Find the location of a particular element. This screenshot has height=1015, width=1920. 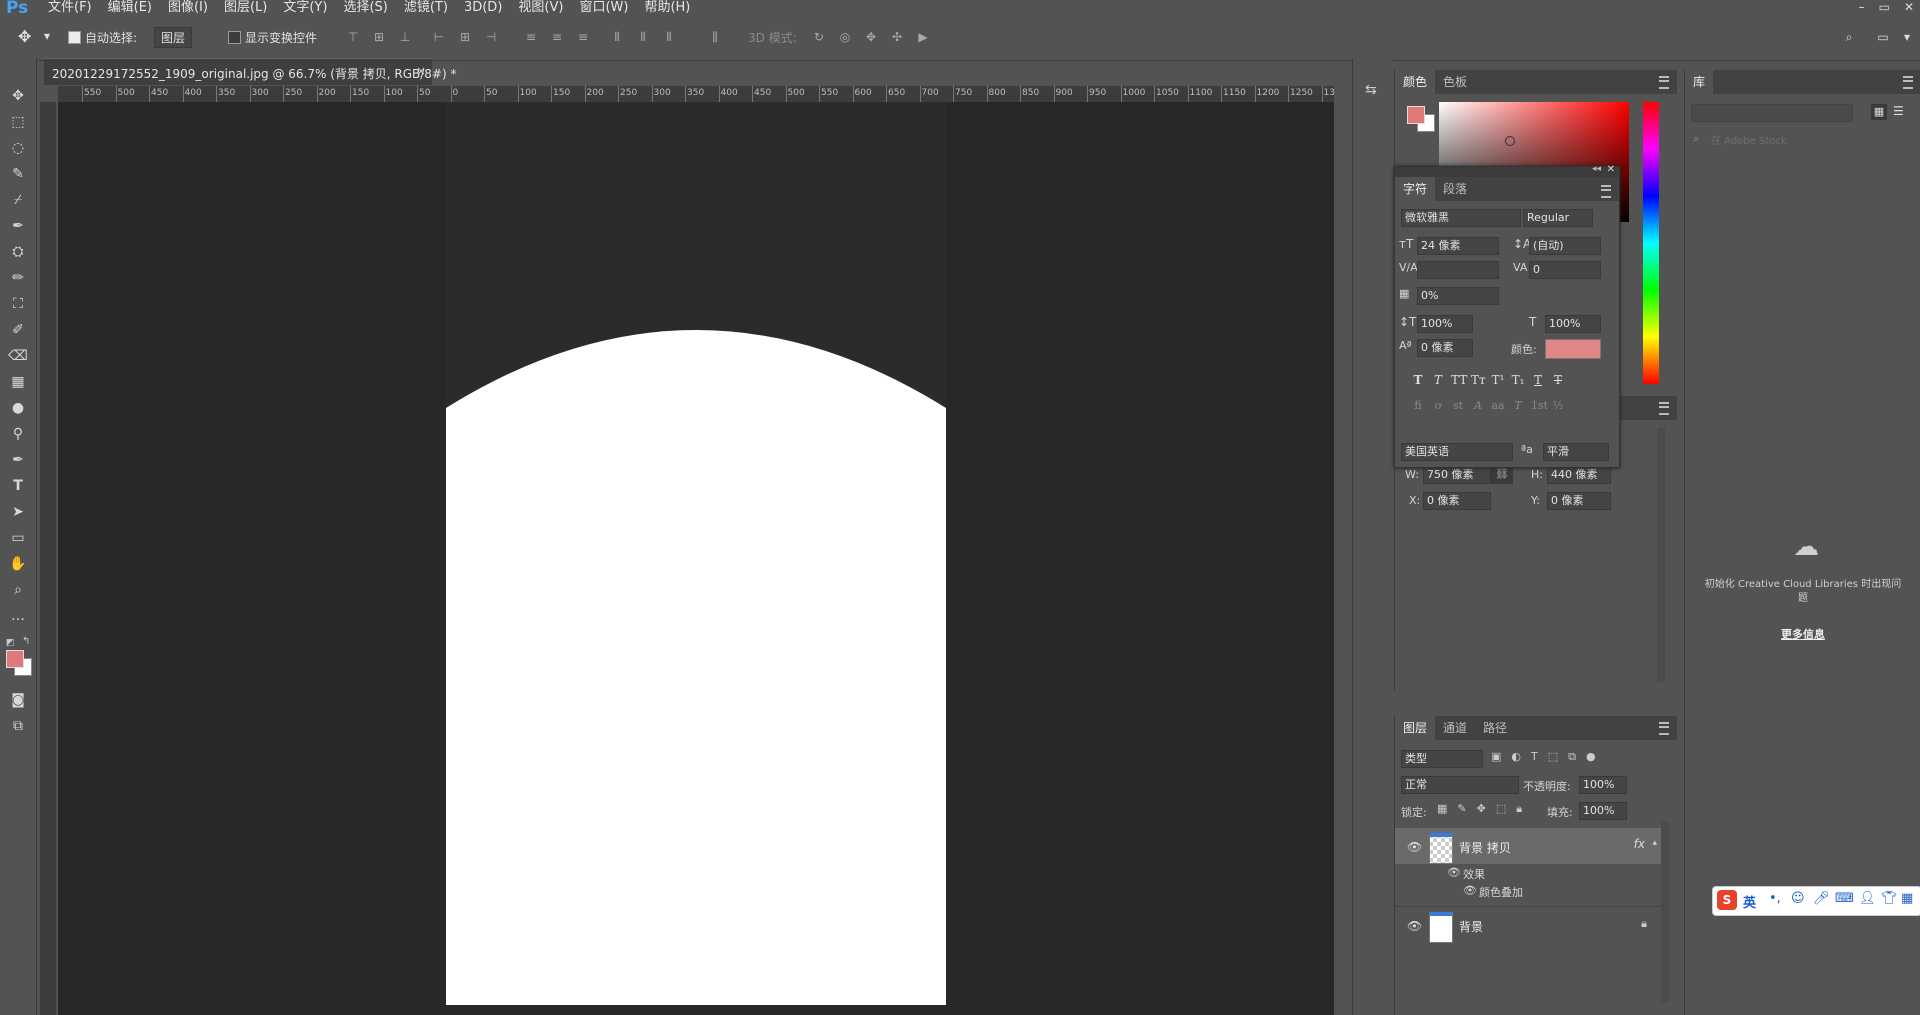

blur-tool-icon: ● is located at coordinates (18, 408).